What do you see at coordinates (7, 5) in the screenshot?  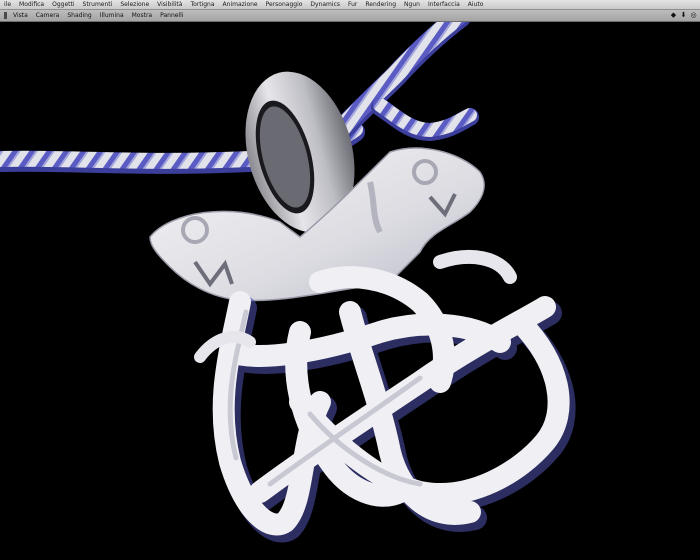 I see `menu-file: ile` at bounding box center [7, 5].